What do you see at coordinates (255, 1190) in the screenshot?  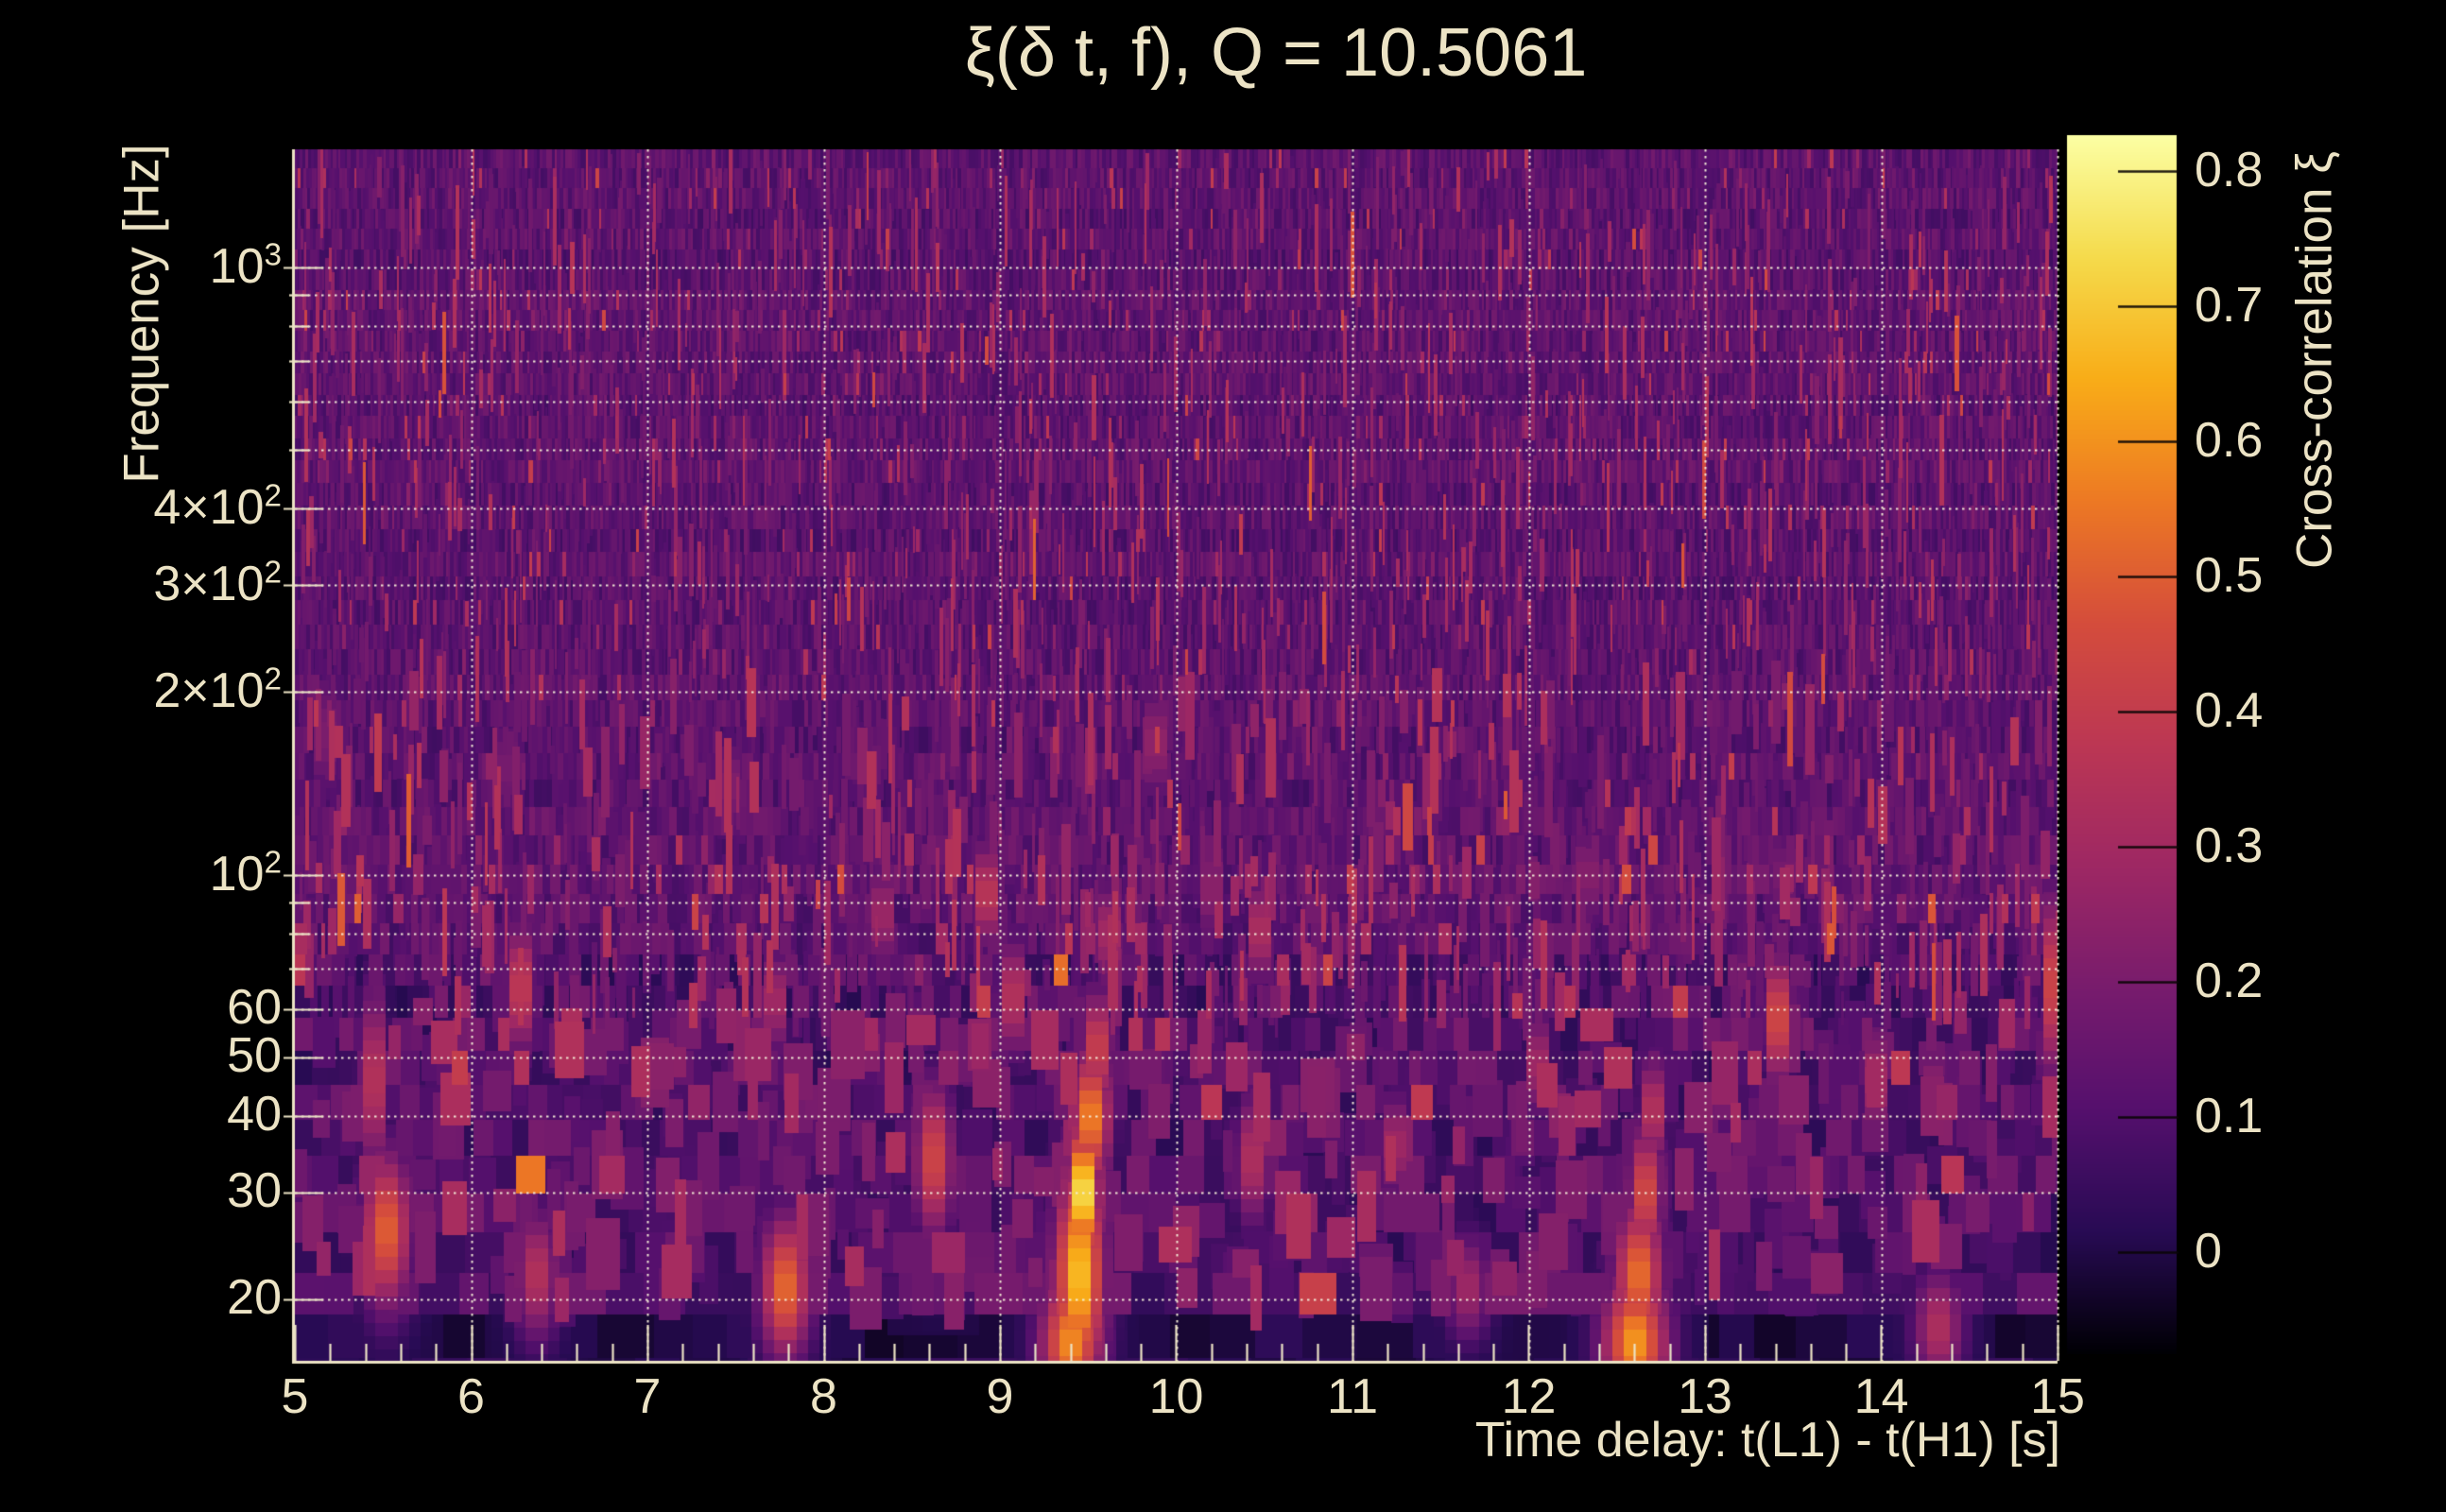 I see `y-tick-label: 30` at bounding box center [255, 1190].